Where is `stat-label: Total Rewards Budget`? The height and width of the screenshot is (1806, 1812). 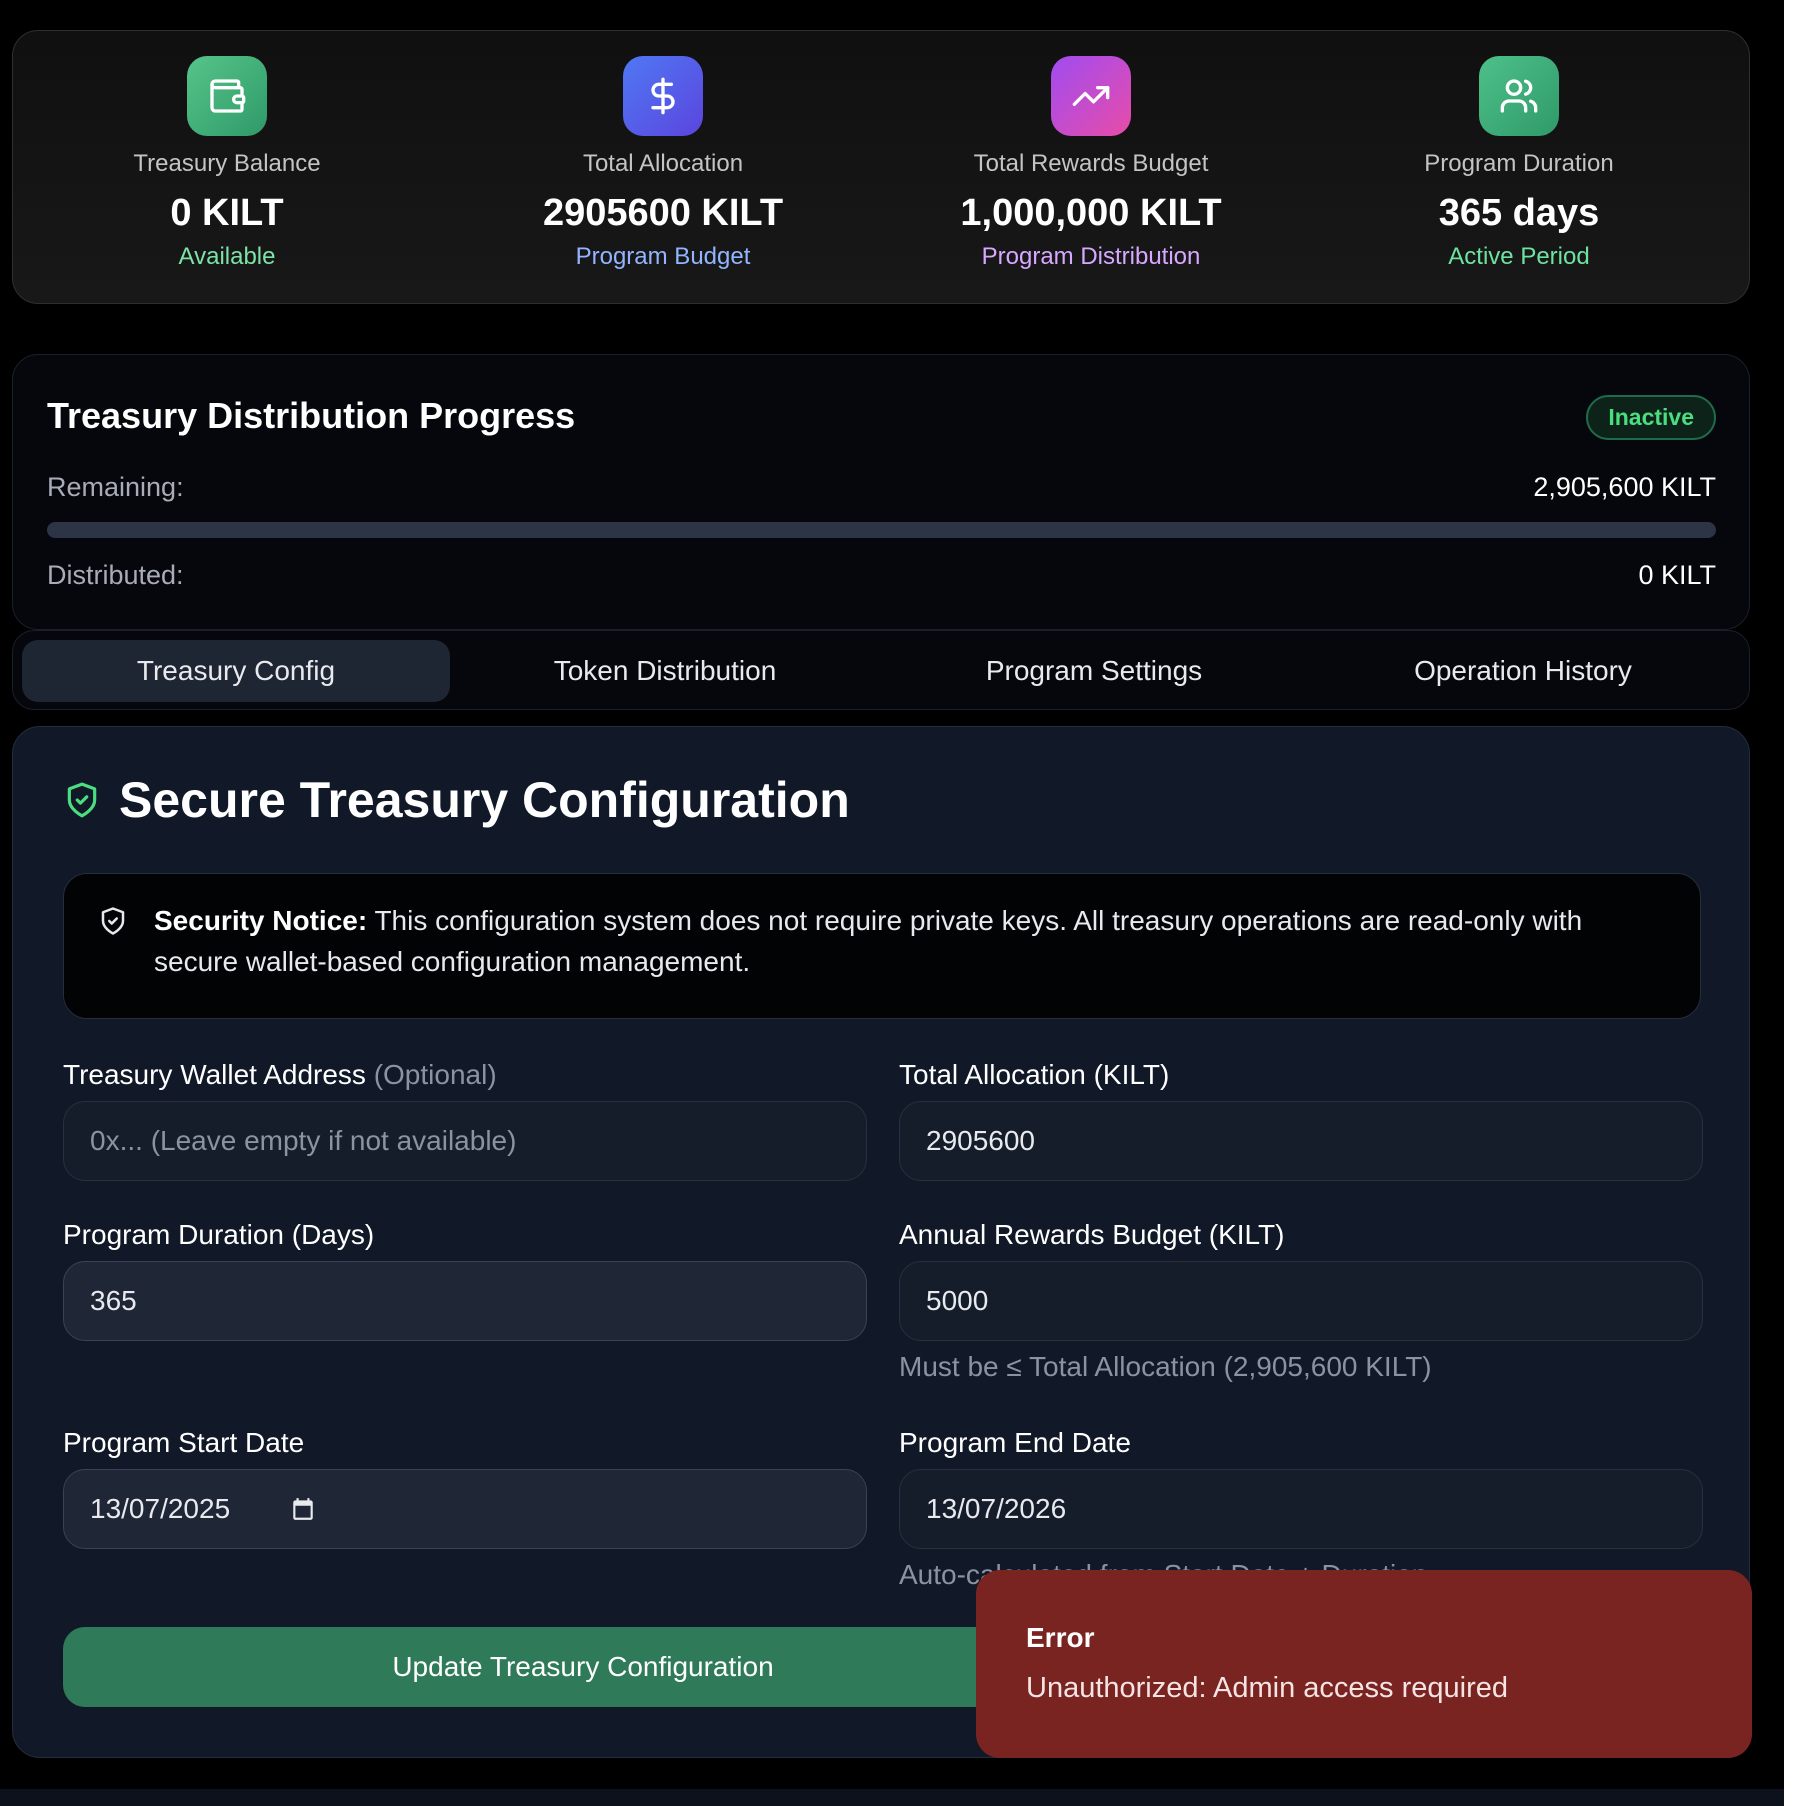
stat-label: Total Rewards Budget is located at coordinates (1091, 163).